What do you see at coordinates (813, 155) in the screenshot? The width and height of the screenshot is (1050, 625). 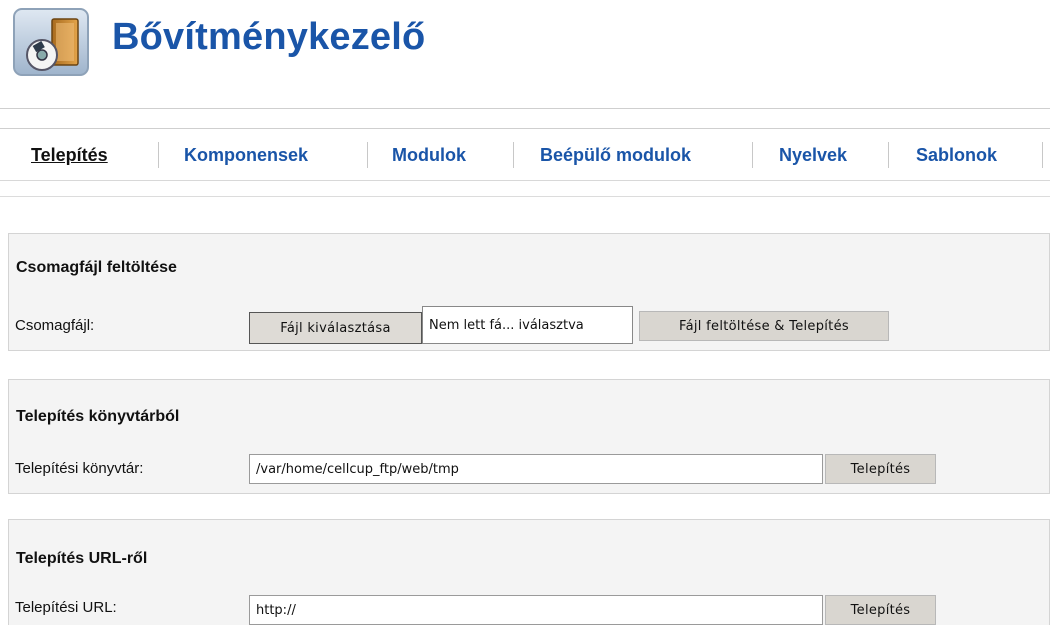 I see `tab-languages: Nyelvek` at bounding box center [813, 155].